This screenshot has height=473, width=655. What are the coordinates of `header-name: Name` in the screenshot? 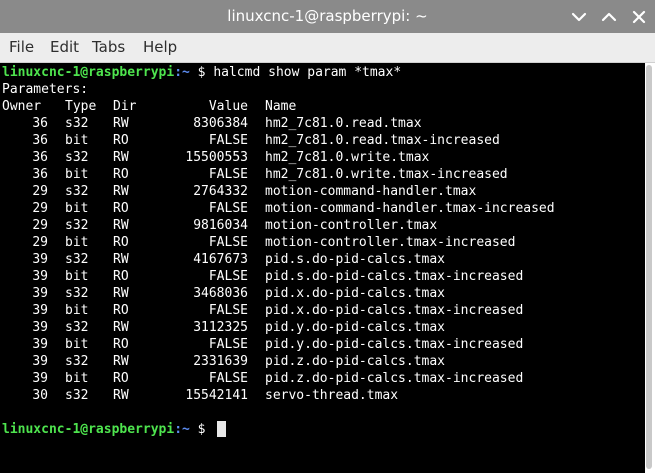 It's located at (281, 106).